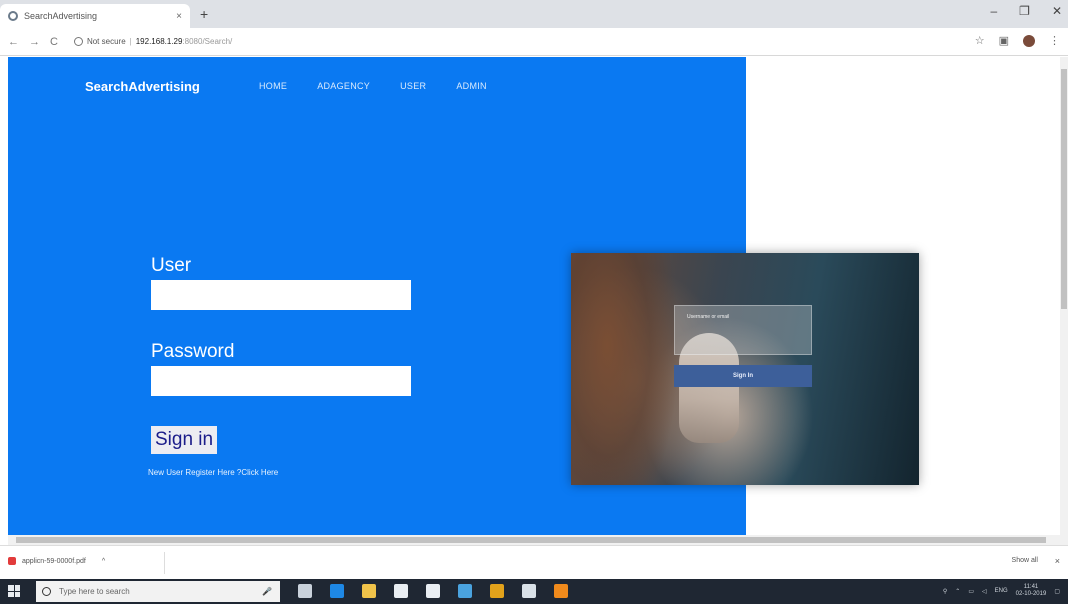  Describe the element at coordinates (971, 591) in the screenshot. I see `battery-icon: ▭` at that location.